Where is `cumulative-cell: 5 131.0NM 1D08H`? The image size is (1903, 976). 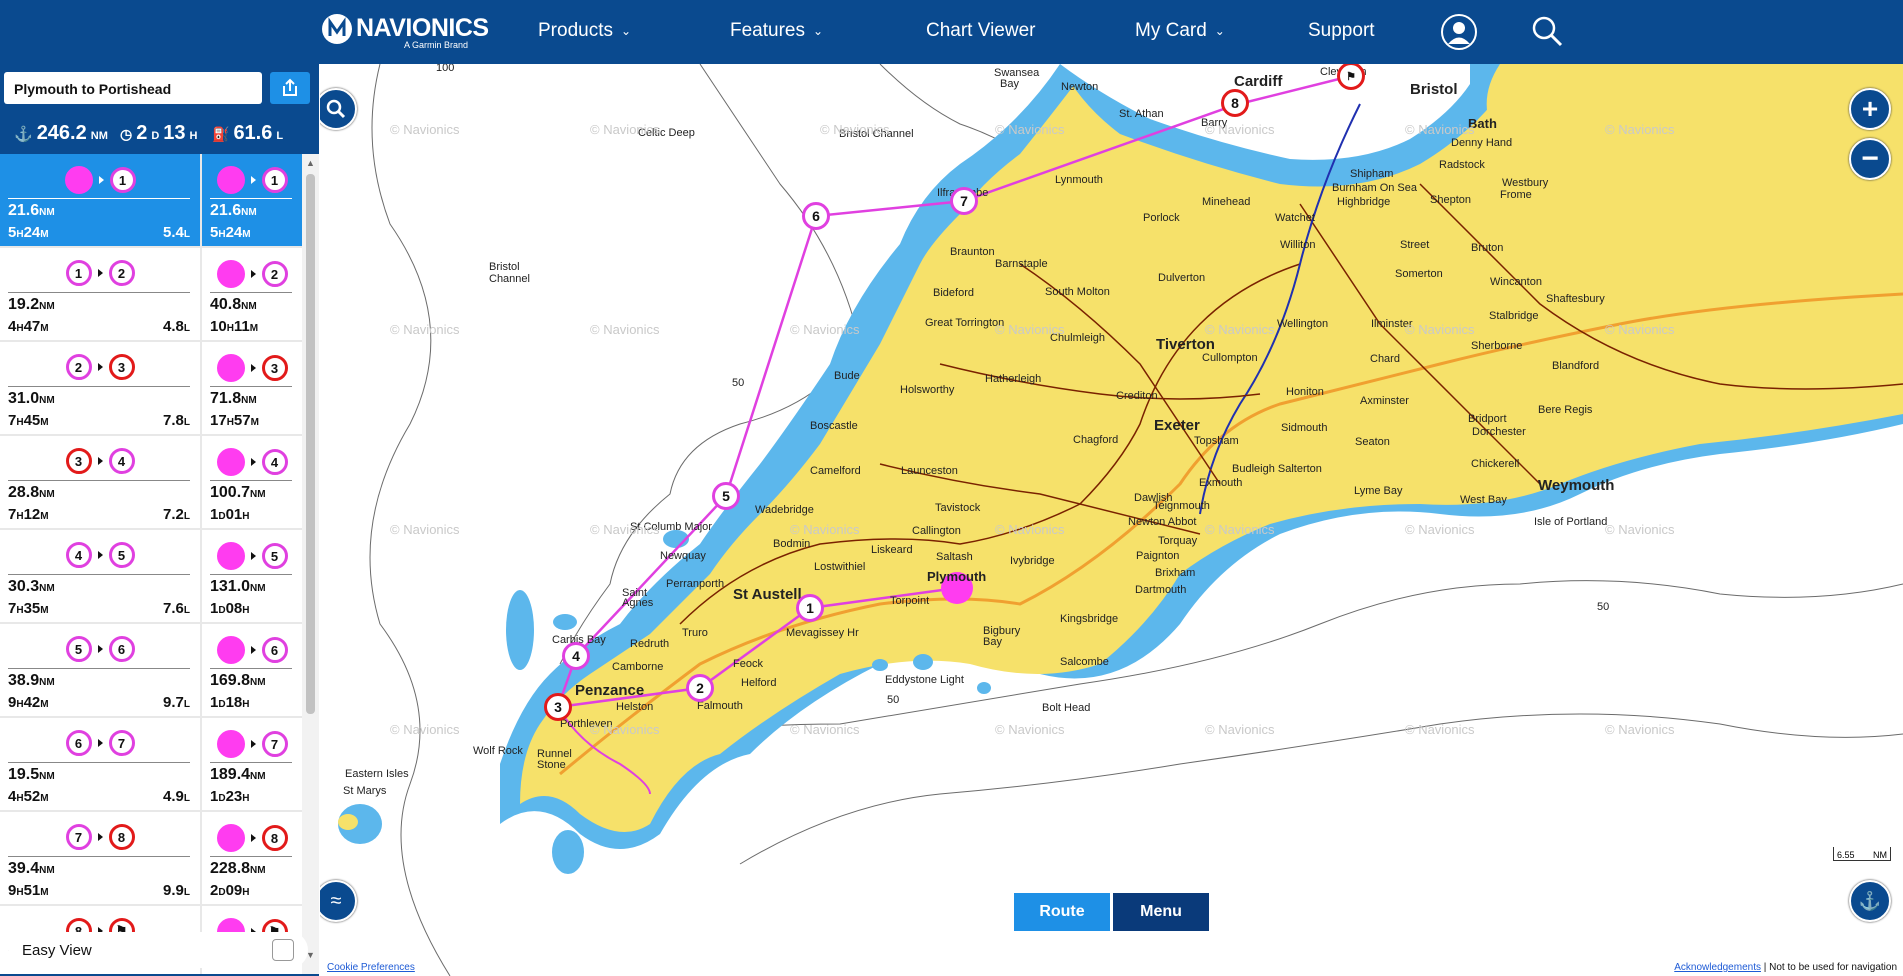
cumulative-cell: 5 131.0NM 1D08H is located at coordinates (252, 576).